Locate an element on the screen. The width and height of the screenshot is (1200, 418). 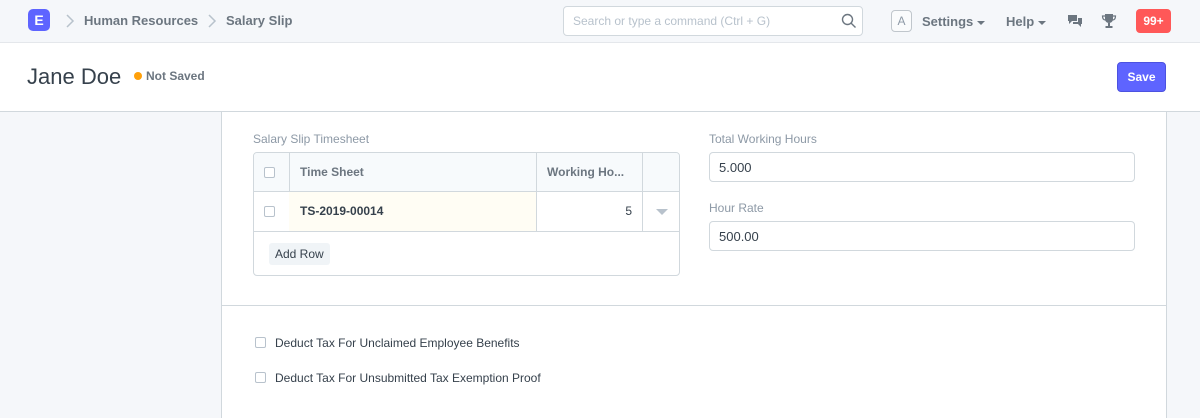
time-sheet-value: TS-2019-00014 is located at coordinates (342, 211).